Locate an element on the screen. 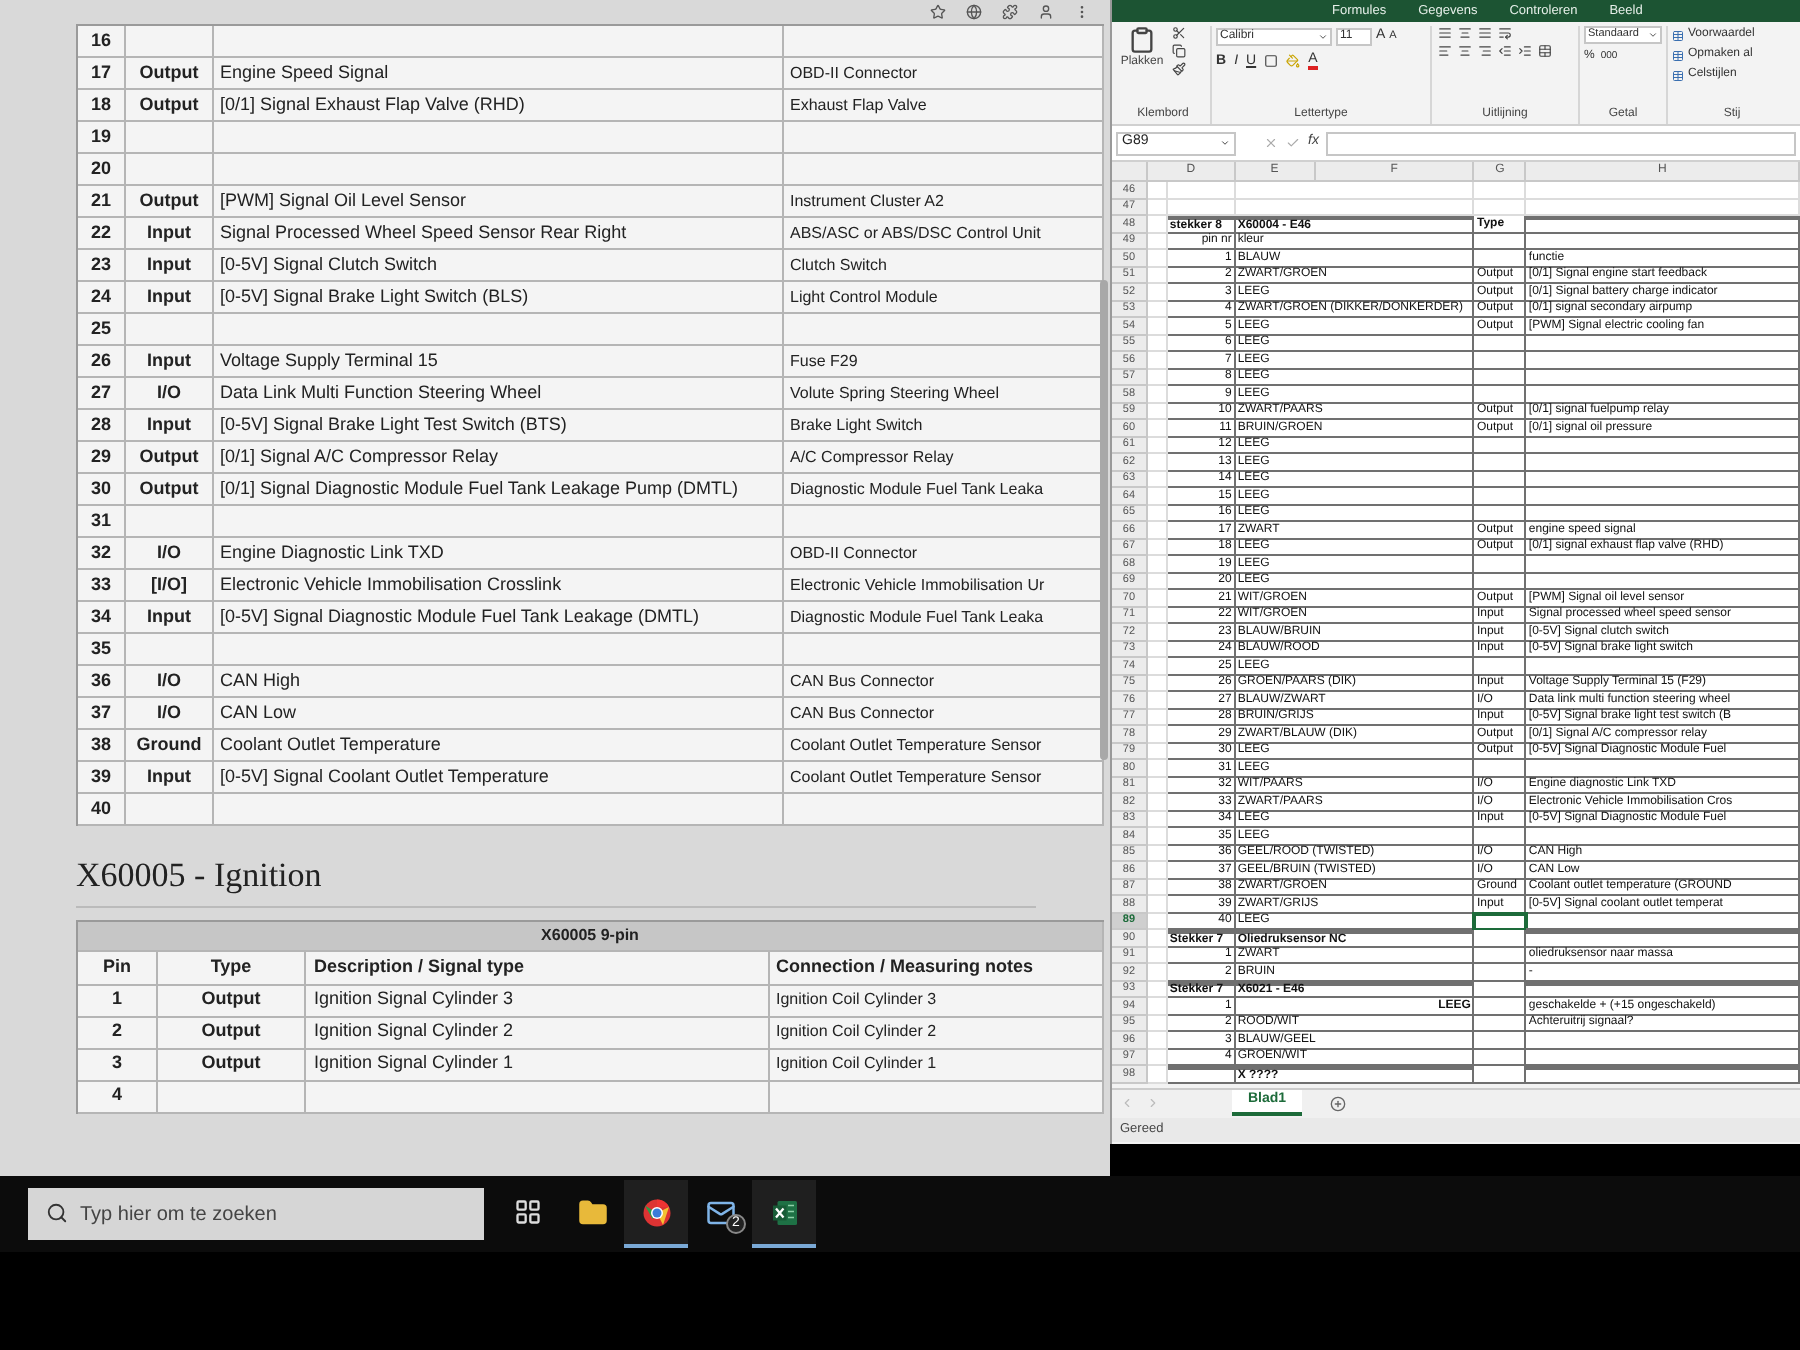  fill-color-icon is located at coordinates (1293, 61).